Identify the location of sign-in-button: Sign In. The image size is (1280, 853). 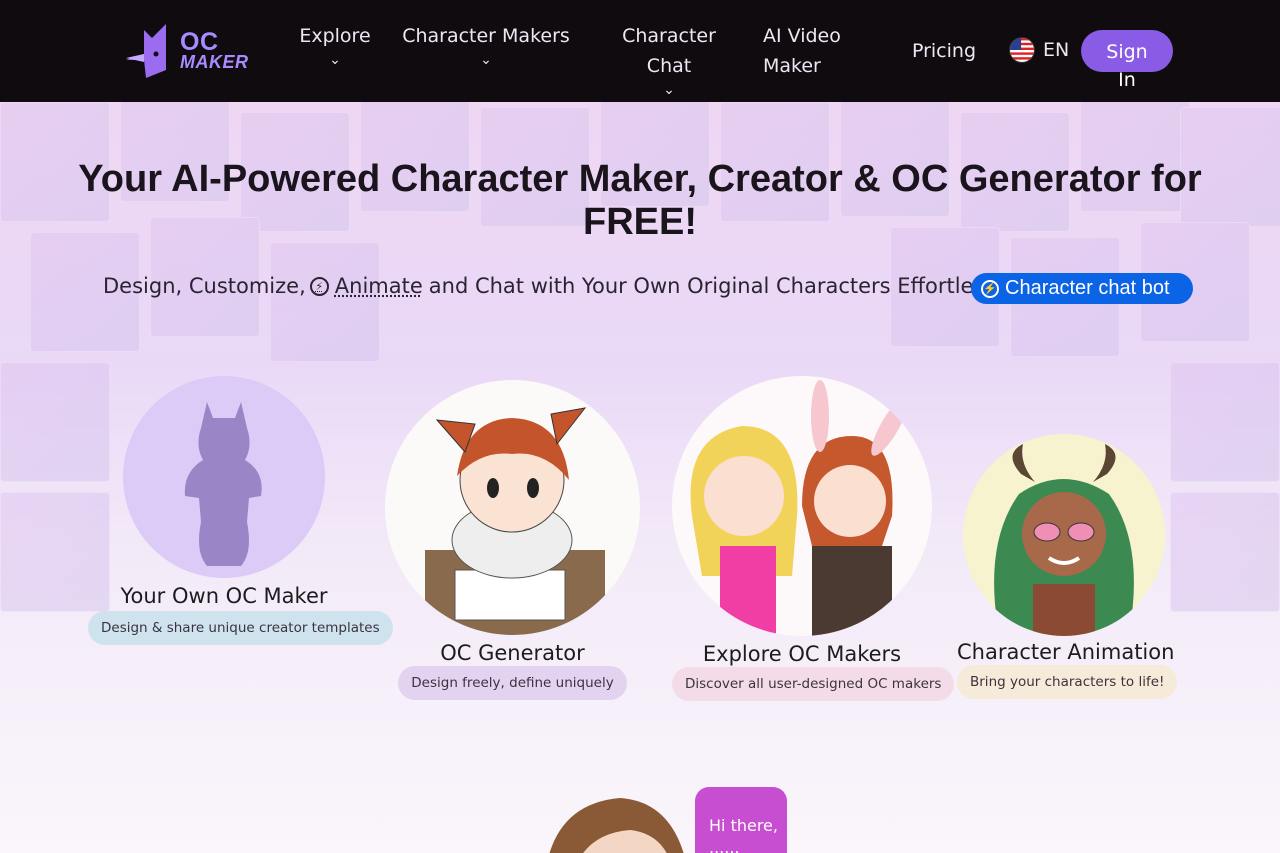
(1127, 60).